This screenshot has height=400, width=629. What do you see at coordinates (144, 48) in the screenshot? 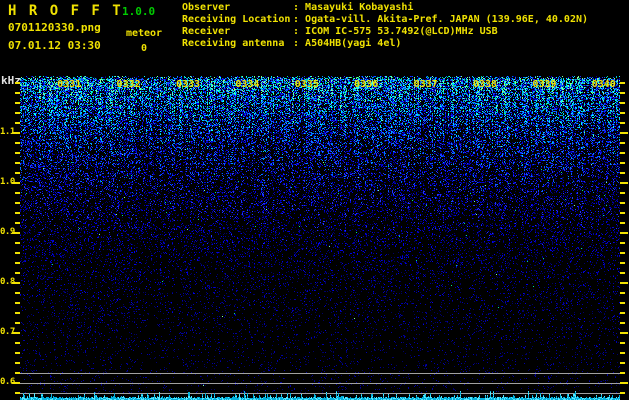
I see `meteor-count: 0` at bounding box center [144, 48].